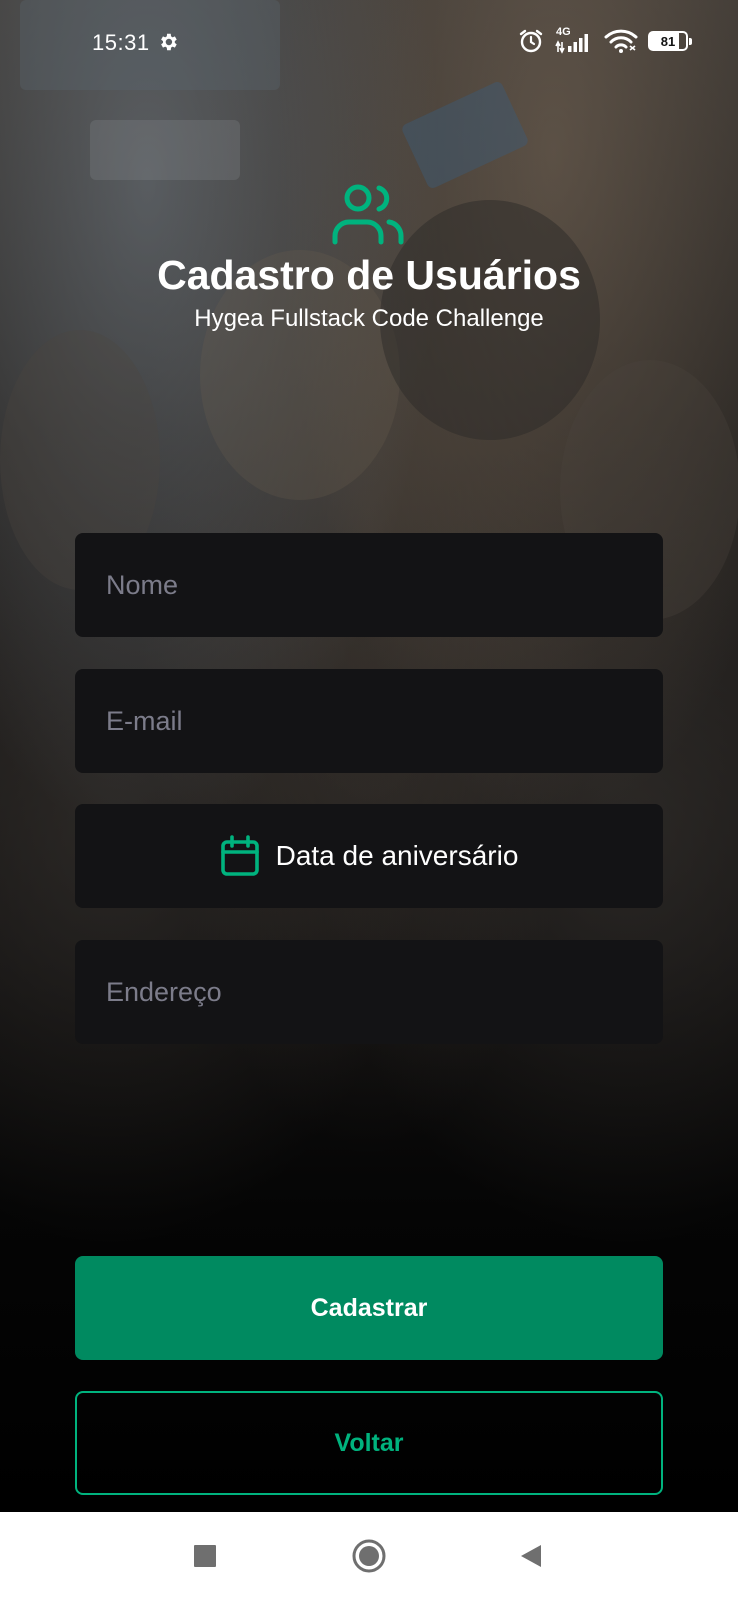 This screenshot has height=1600, width=738. I want to click on calendar-icon, so click(239, 855).